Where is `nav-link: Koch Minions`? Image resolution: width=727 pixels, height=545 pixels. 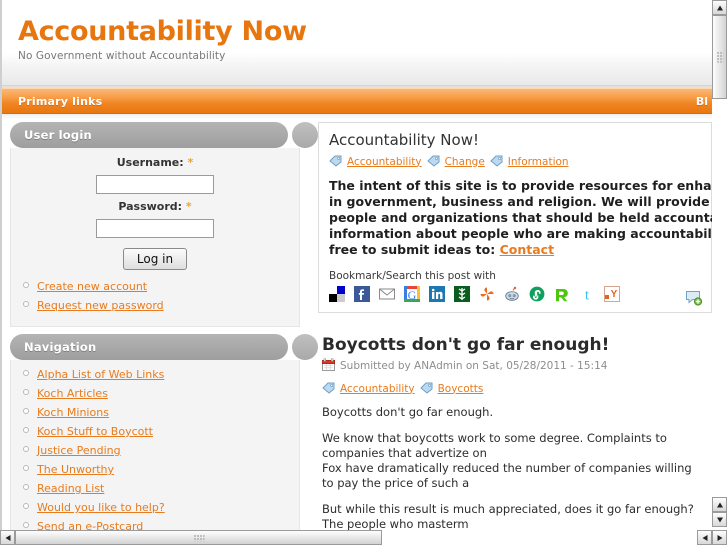
nav-link: Koch Minions is located at coordinates (73, 412).